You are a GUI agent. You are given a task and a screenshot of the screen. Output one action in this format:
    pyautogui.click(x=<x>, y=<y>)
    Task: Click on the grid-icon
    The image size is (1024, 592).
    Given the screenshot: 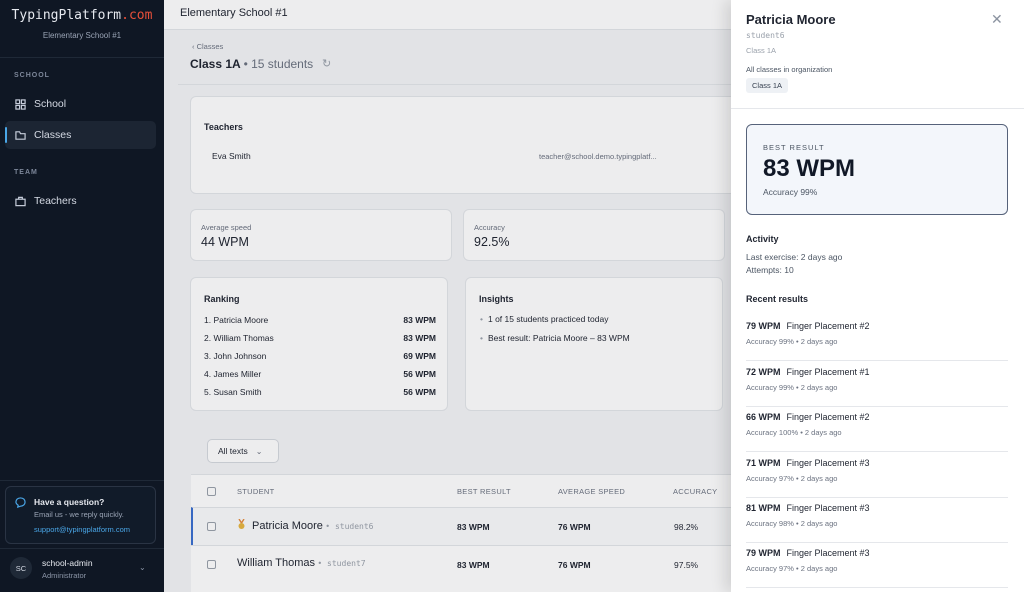 What is the action you would take?
    pyautogui.click(x=20, y=104)
    